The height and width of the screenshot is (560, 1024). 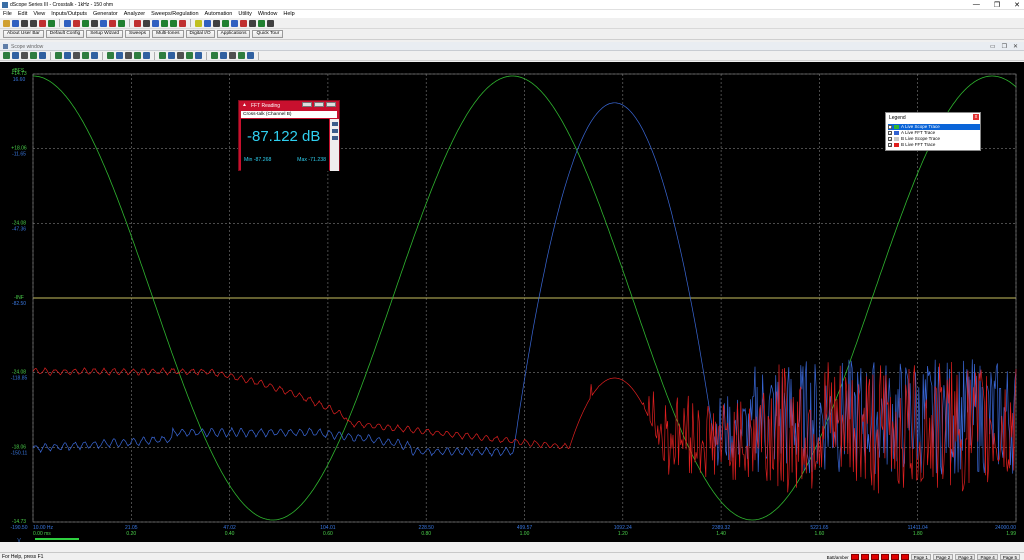 I want to click on fft-minimize-button, so click(x=307, y=104).